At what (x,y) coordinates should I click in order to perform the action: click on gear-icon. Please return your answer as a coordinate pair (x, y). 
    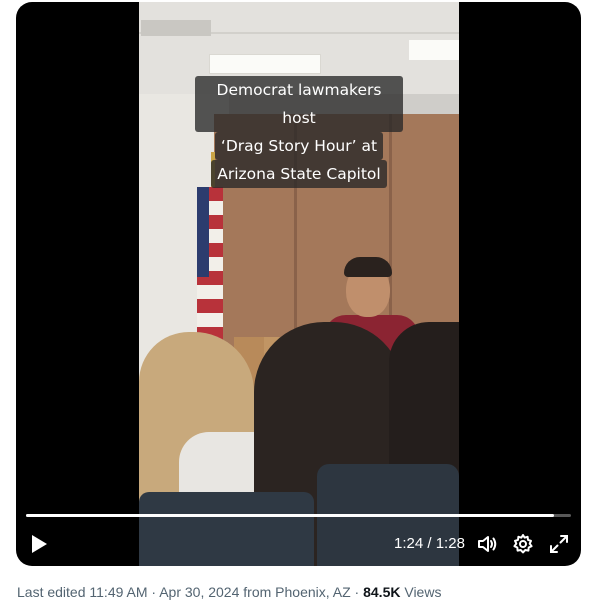
    Looking at the image, I should click on (523, 544).